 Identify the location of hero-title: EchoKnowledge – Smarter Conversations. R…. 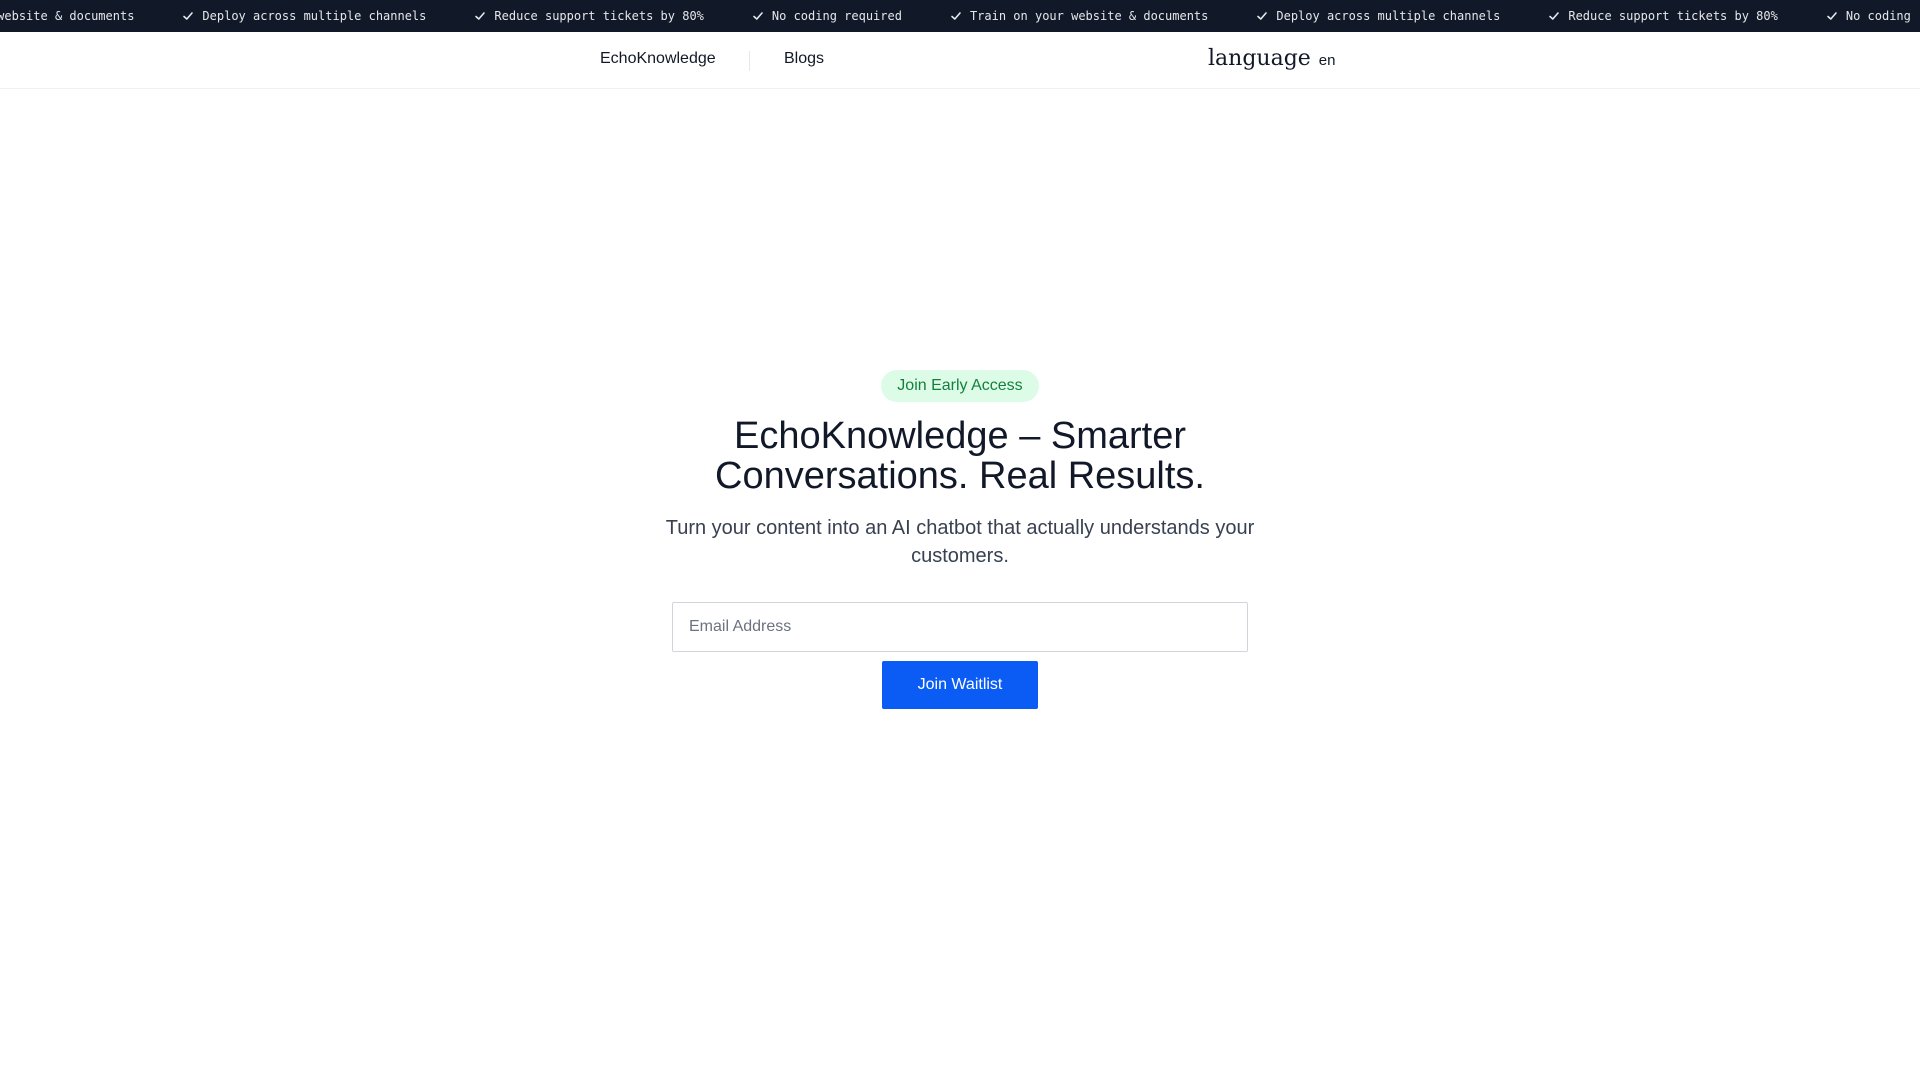
(960, 456).